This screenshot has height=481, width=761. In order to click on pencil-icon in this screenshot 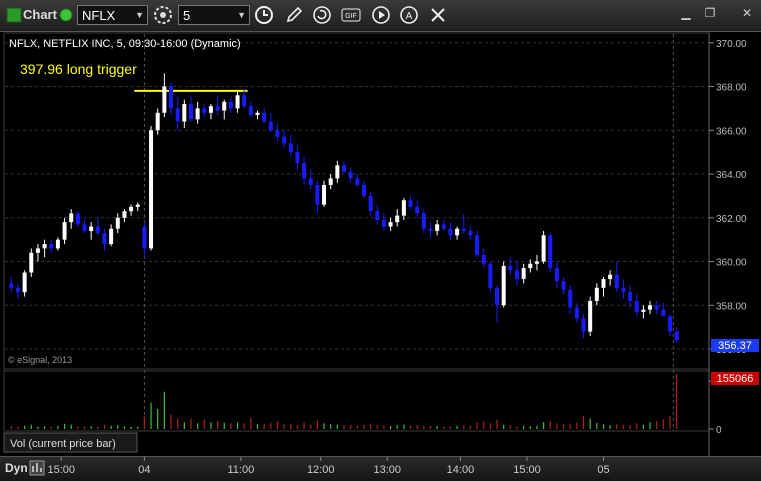, I will do `click(294, 15)`.